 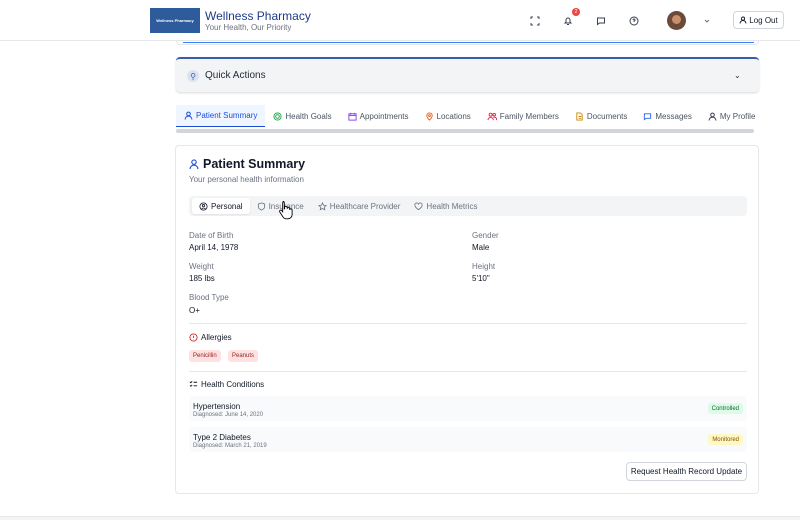 What do you see at coordinates (216, 337) in the screenshot?
I see `allergies-title: Allergies` at bounding box center [216, 337].